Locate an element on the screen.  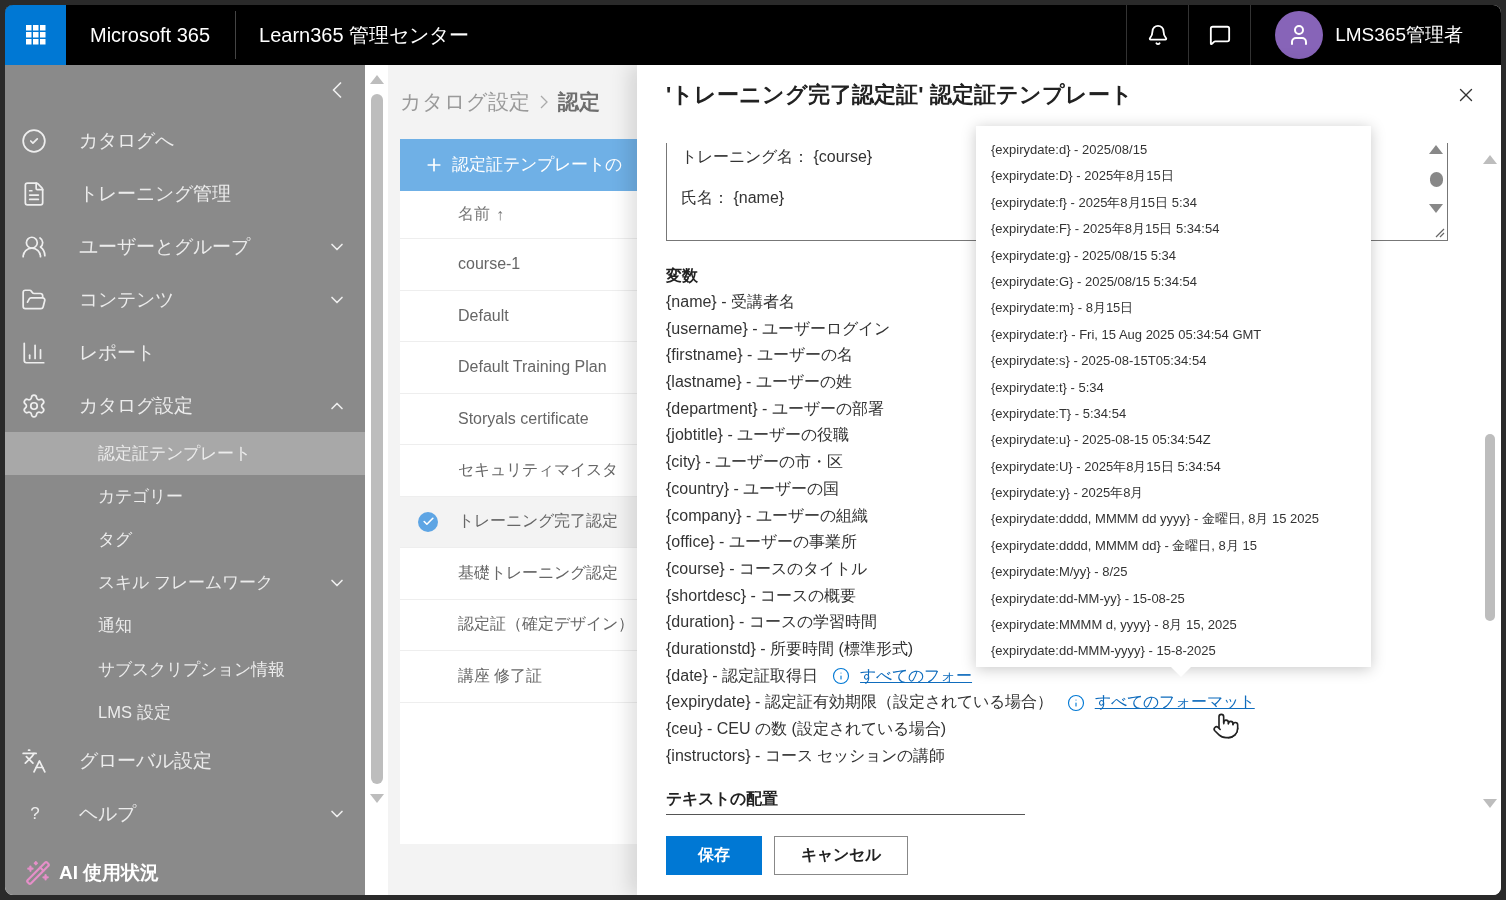
nav-item: コンテンツ is located at coordinates (185, 300).